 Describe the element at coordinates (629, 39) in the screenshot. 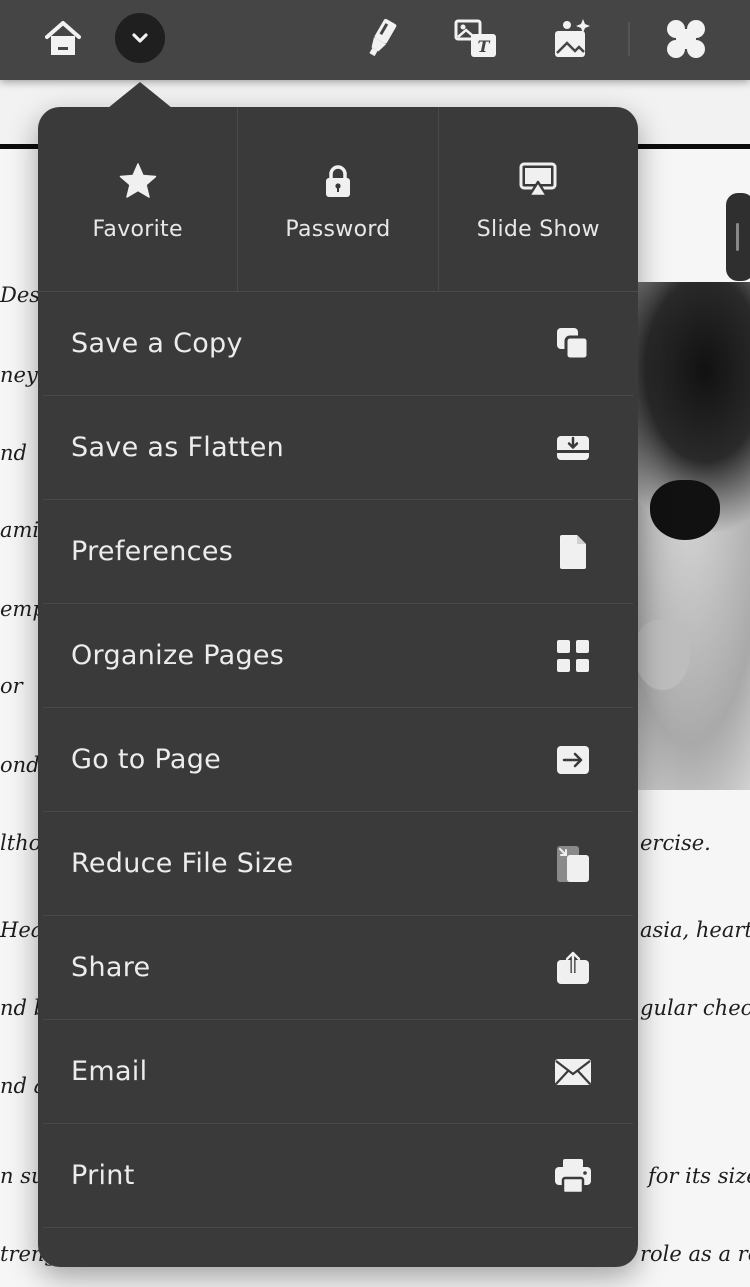

I see `toolbar-divider` at that location.